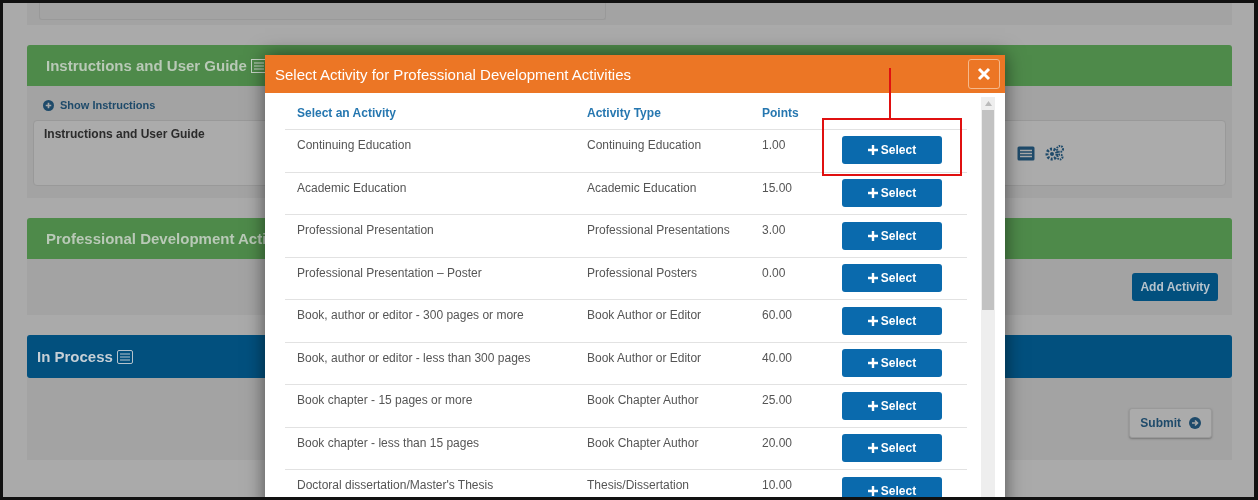 The height and width of the screenshot is (500, 1258). What do you see at coordinates (659, 230) in the screenshot?
I see `table-cell-text: Professional Presentations` at bounding box center [659, 230].